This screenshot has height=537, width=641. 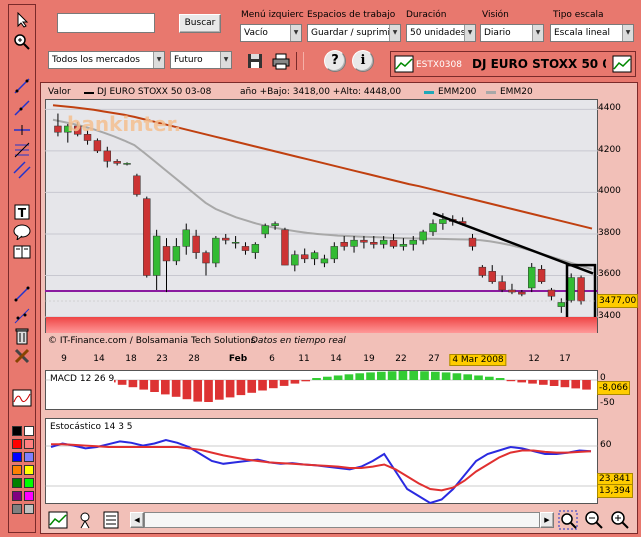 What do you see at coordinates (594, 520) in the screenshot?
I see `zoom-out-icon` at bounding box center [594, 520].